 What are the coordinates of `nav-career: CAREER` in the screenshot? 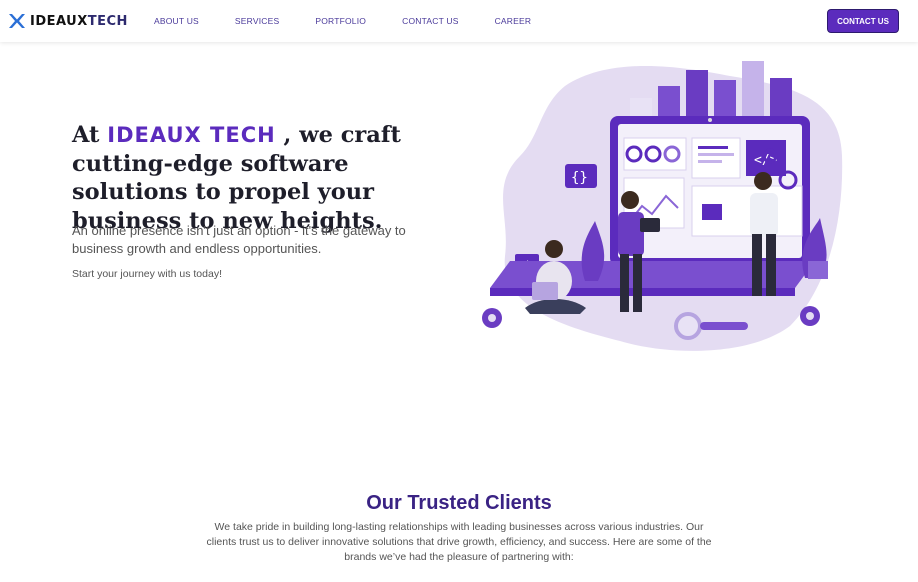 It's located at (513, 21).